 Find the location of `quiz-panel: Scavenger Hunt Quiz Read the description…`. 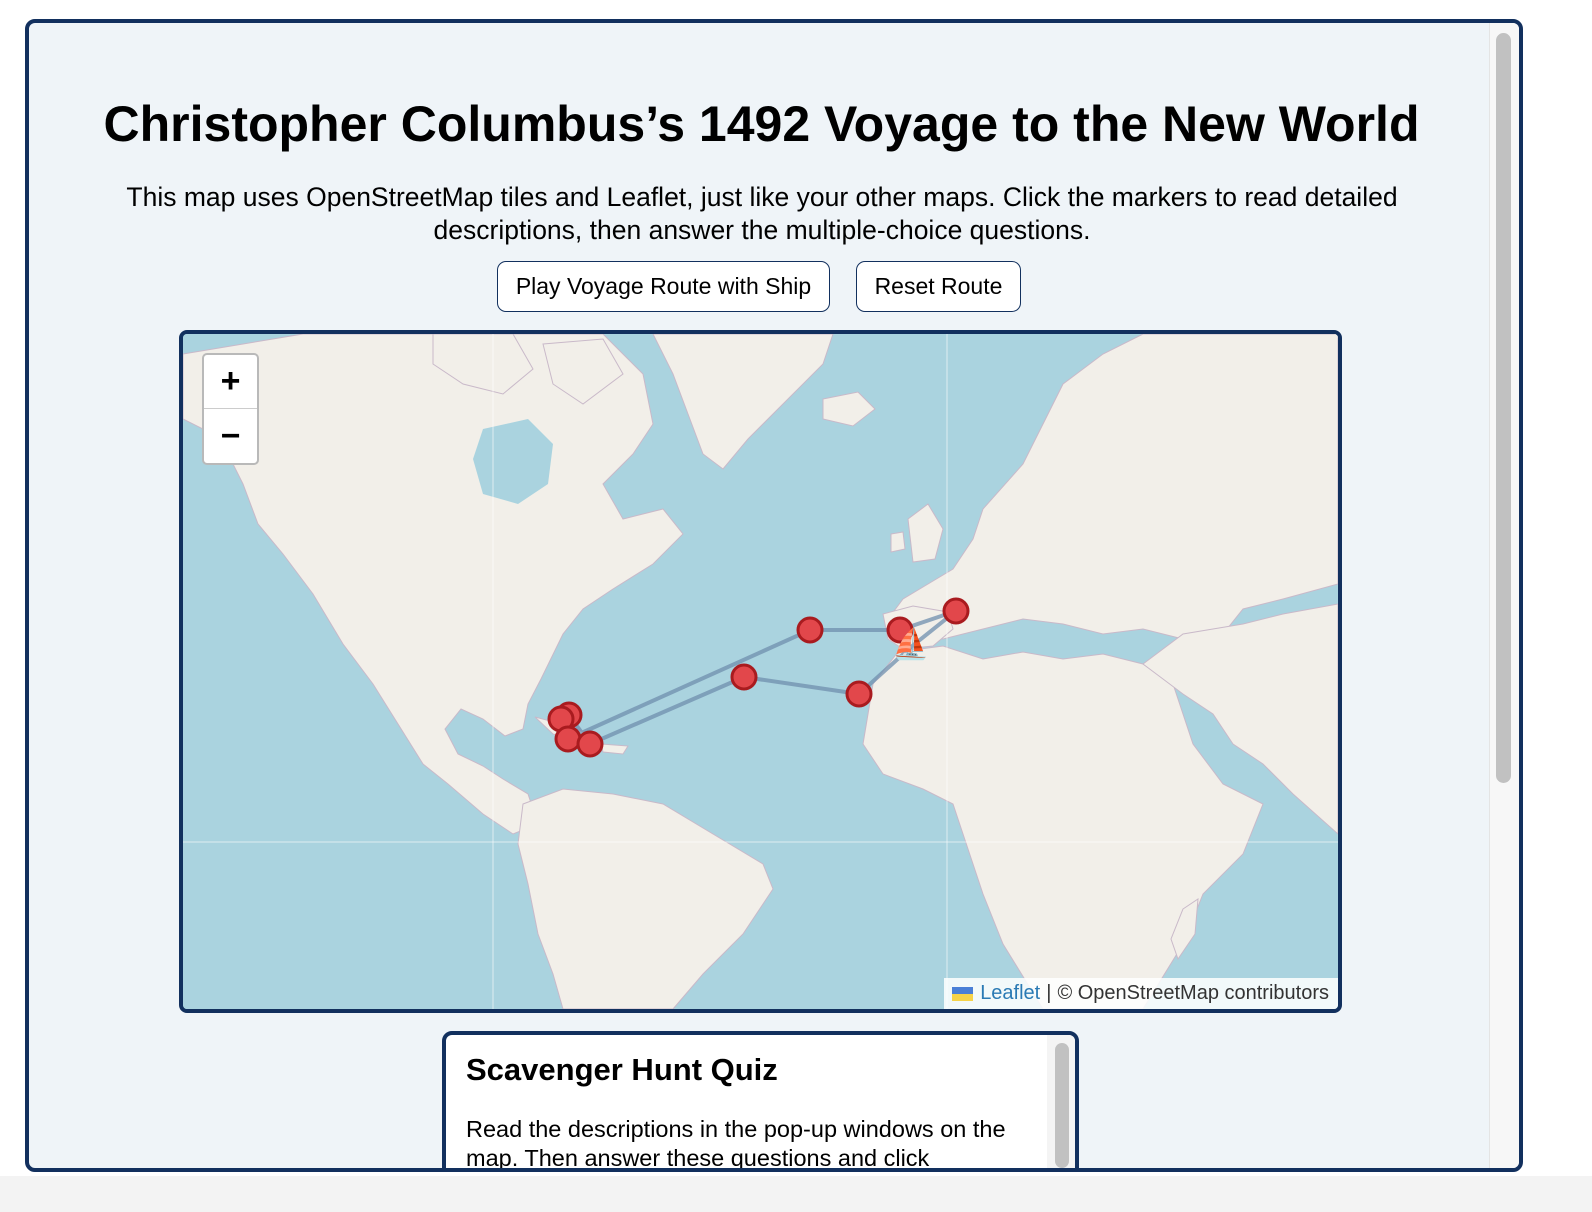

quiz-panel: Scavenger Hunt Quiz Read the description… is located at coordinates (760, 1101).